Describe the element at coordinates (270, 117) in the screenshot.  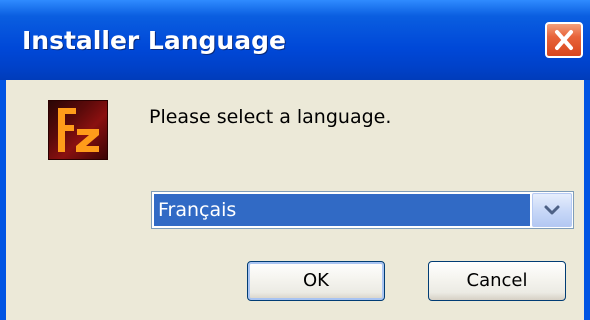
I see `select-language-prompt: Please select a language.` at that location.